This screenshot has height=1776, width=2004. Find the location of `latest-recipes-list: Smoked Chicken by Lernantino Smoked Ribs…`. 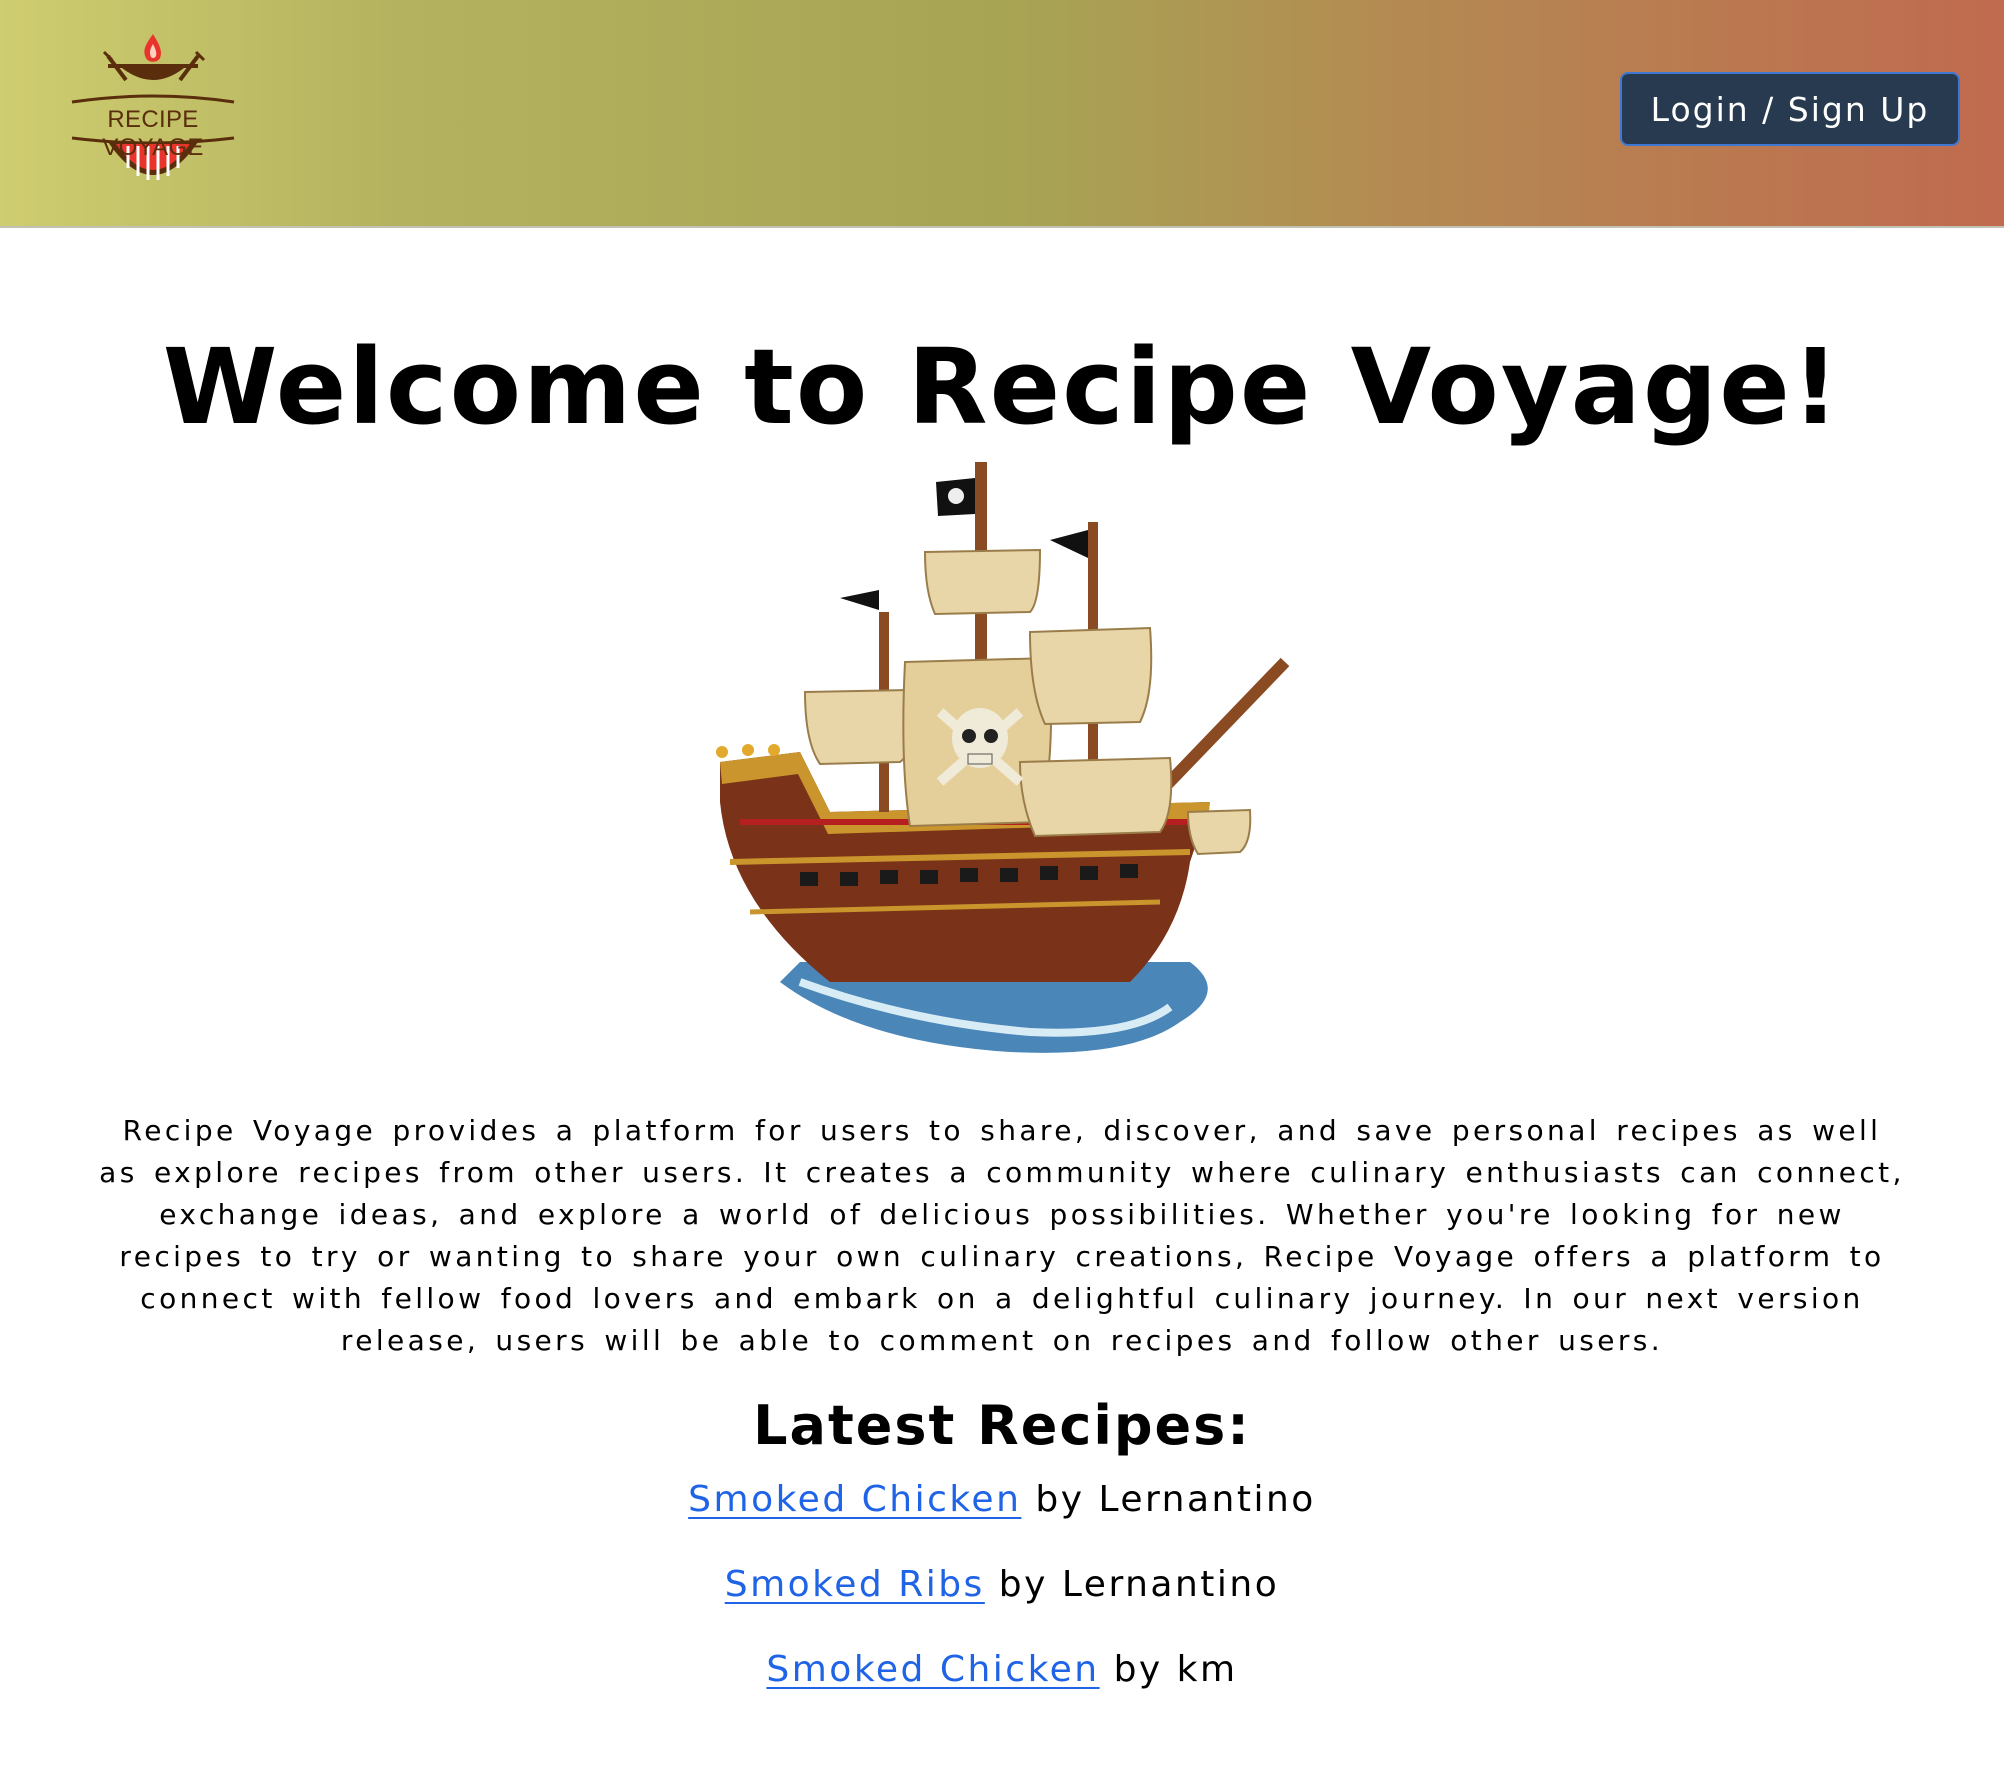

latest-recipes-list: Smoked Chicken by Lernantino Smoked Ribs… is located at coordinates (1002, 1603).